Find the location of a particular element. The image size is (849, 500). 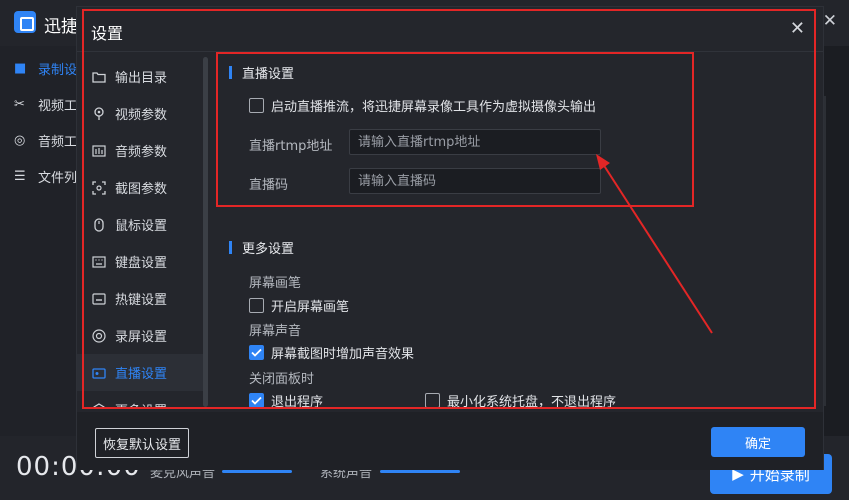

enable-live-label: 启动直播推流，将迅捷屏幕录像工具作为虚拟摄像头输出 is located at coordinates (434, 107).